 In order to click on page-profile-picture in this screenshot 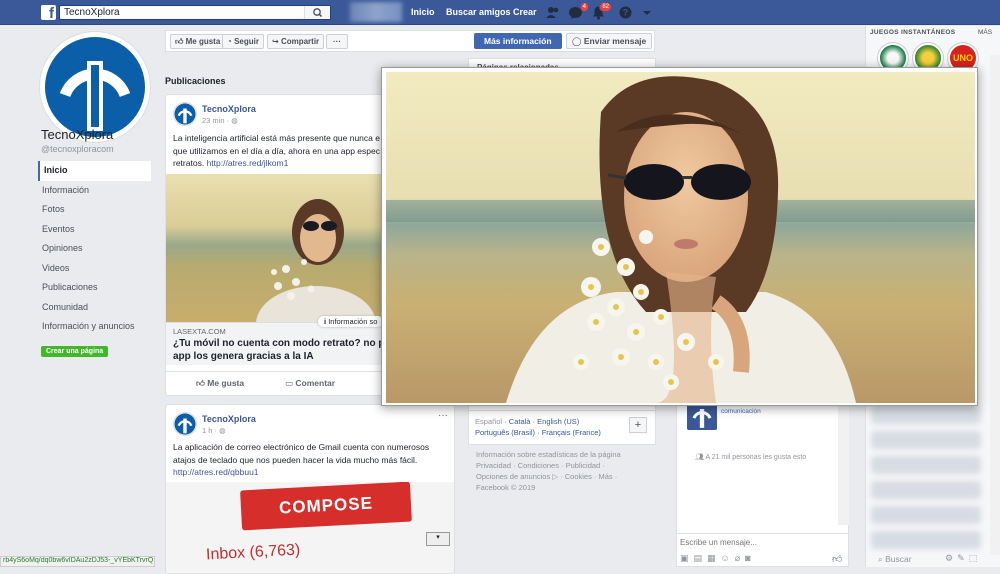, I will do `click(95, 87)`.